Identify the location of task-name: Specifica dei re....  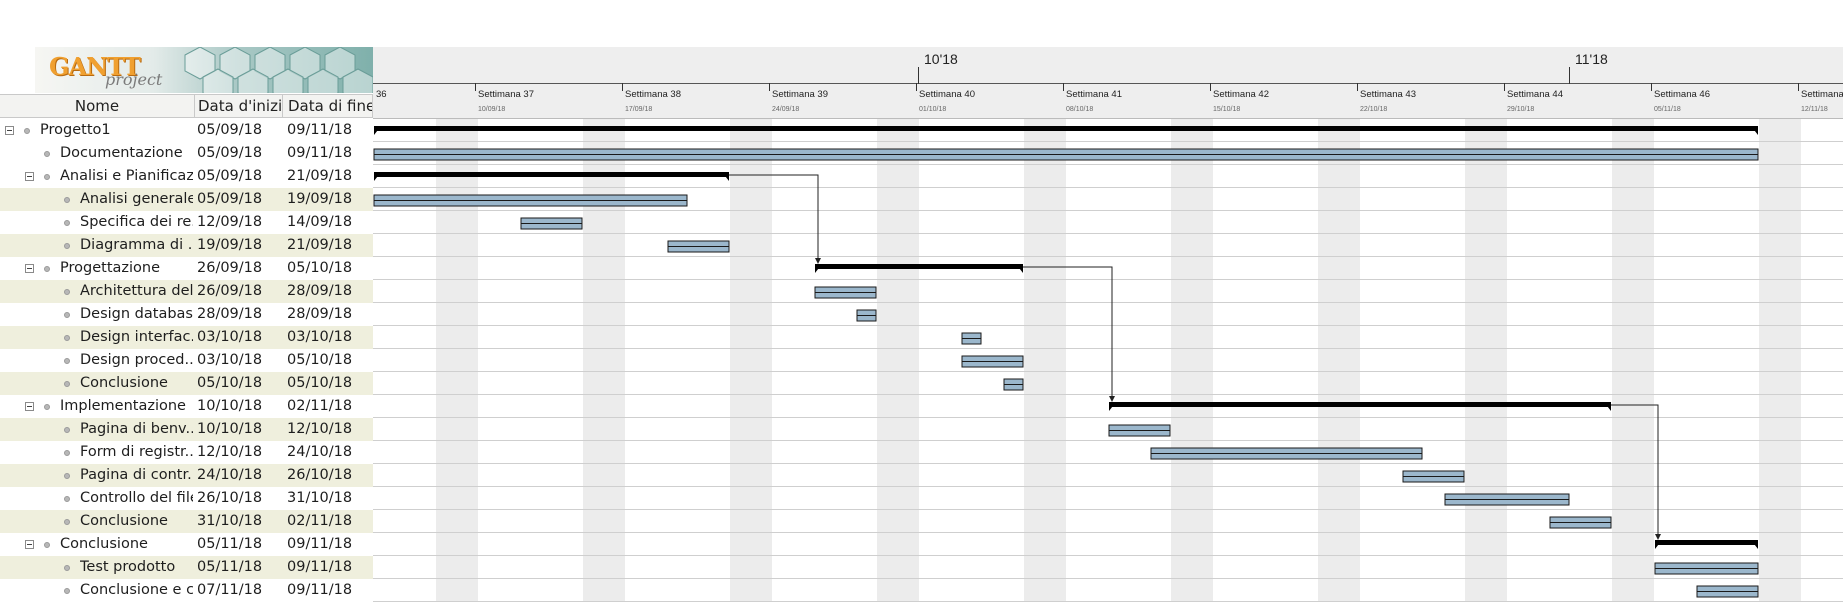
(136, 222).